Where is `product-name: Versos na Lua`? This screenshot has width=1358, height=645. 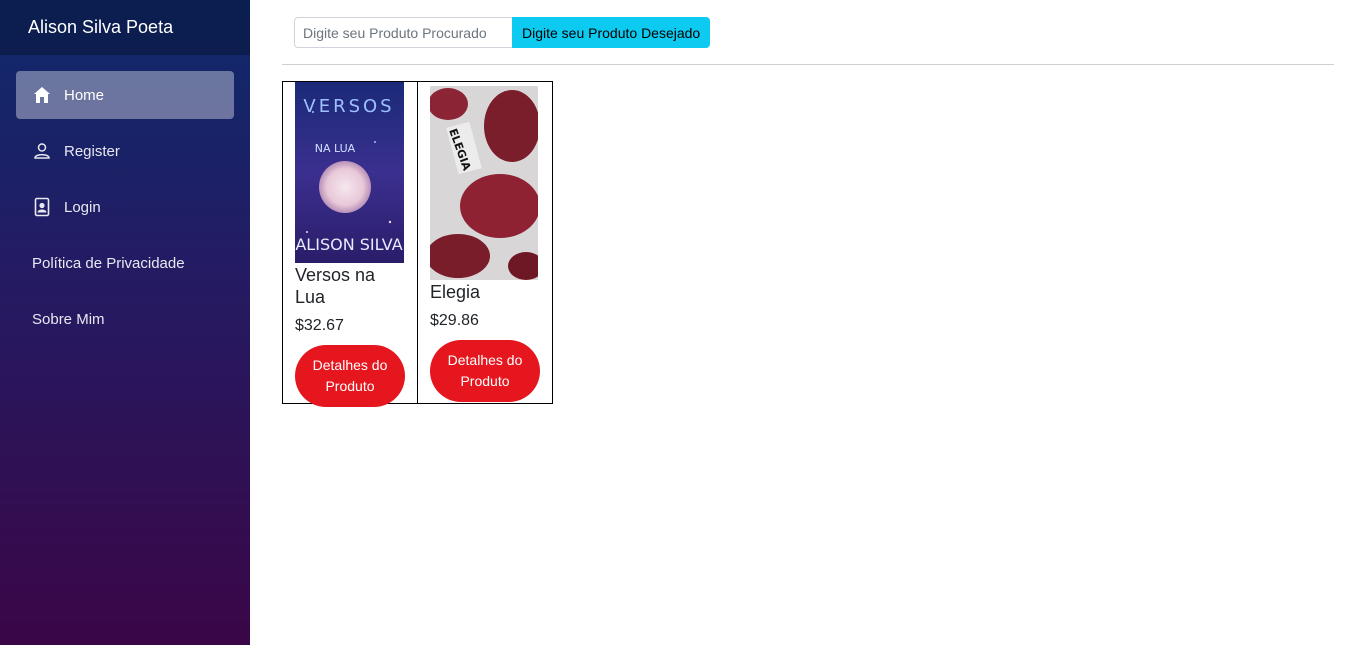
product-name: Versos na Lua is located at coordinates (335, 286).